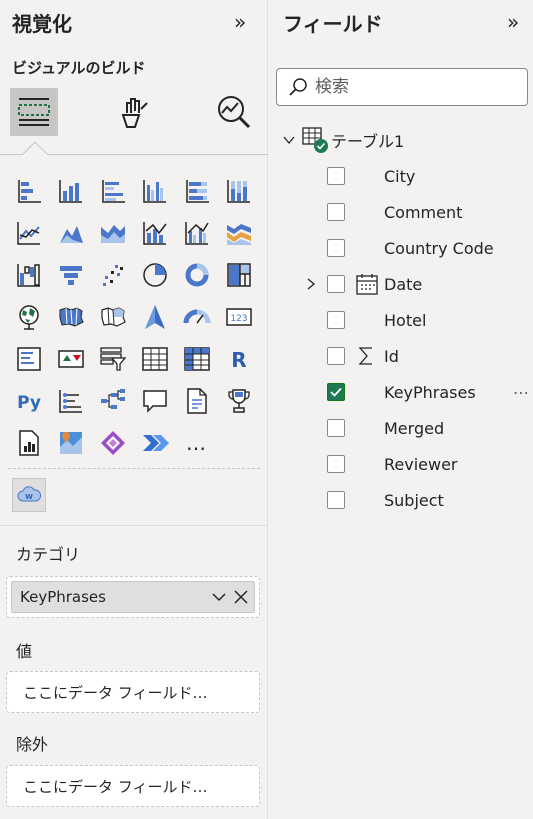 Image resolution: width=533 pixels, height=819 pixels. Describe the element at coordinates (29, 495) in the screenshot. I see `custom-visual-button: W` at that location.